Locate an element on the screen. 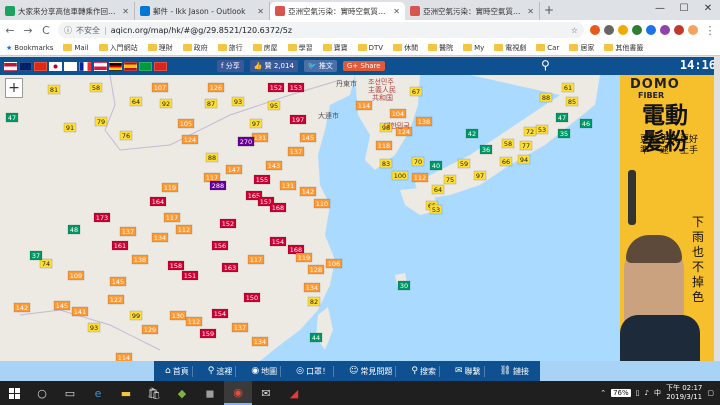 Image resolution: width=720 pixels, height=405 pixels. aqi-station-marker: 118 is located at coordinates (384, 145).